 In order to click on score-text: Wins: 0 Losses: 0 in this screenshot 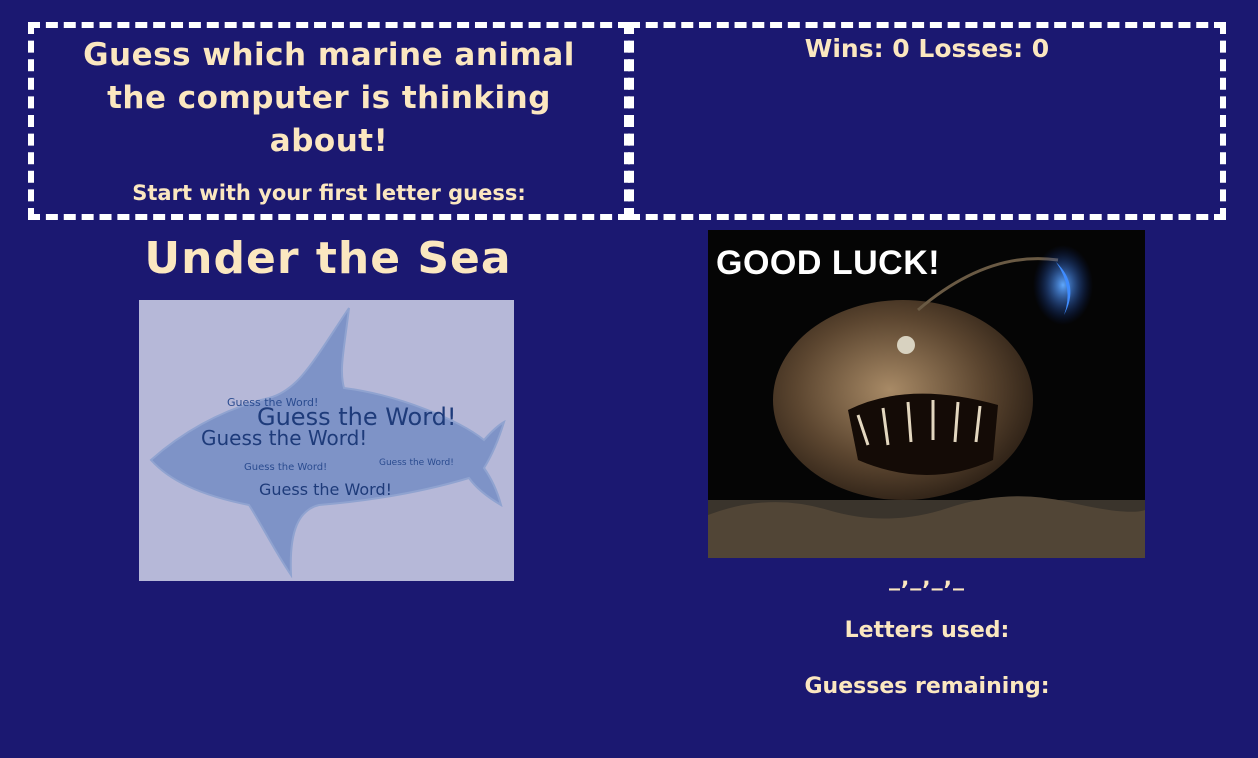, I will do `click(927, 48)`.